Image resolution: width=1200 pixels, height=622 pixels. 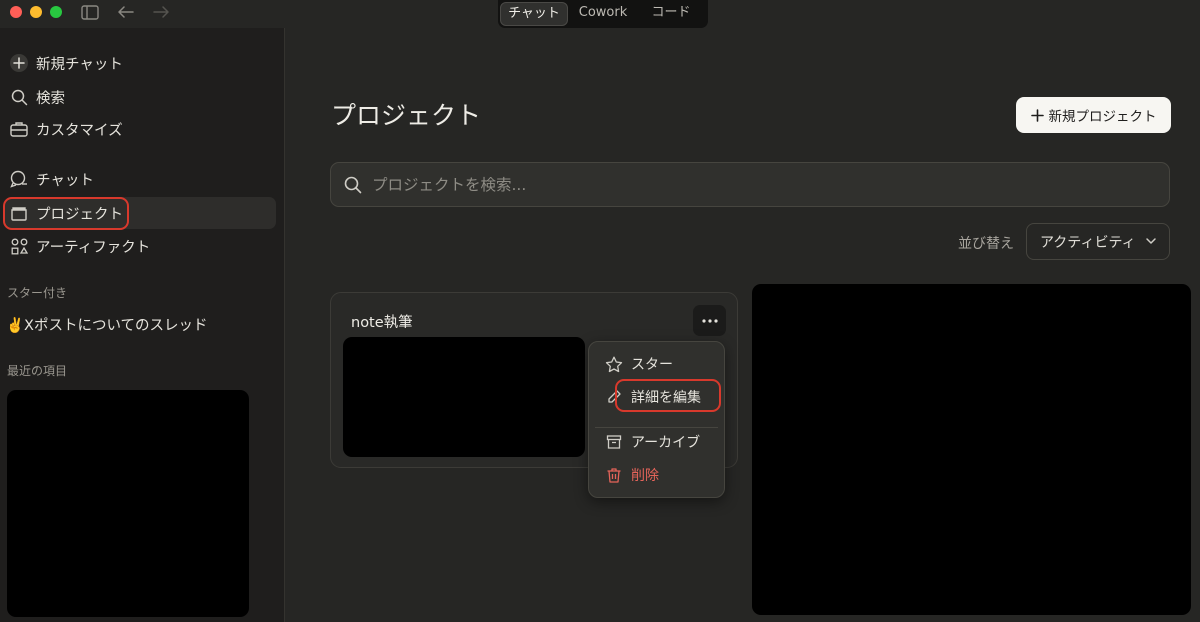 I want to click on sidebar-item-label: 検索, so click(x=50, y=98).